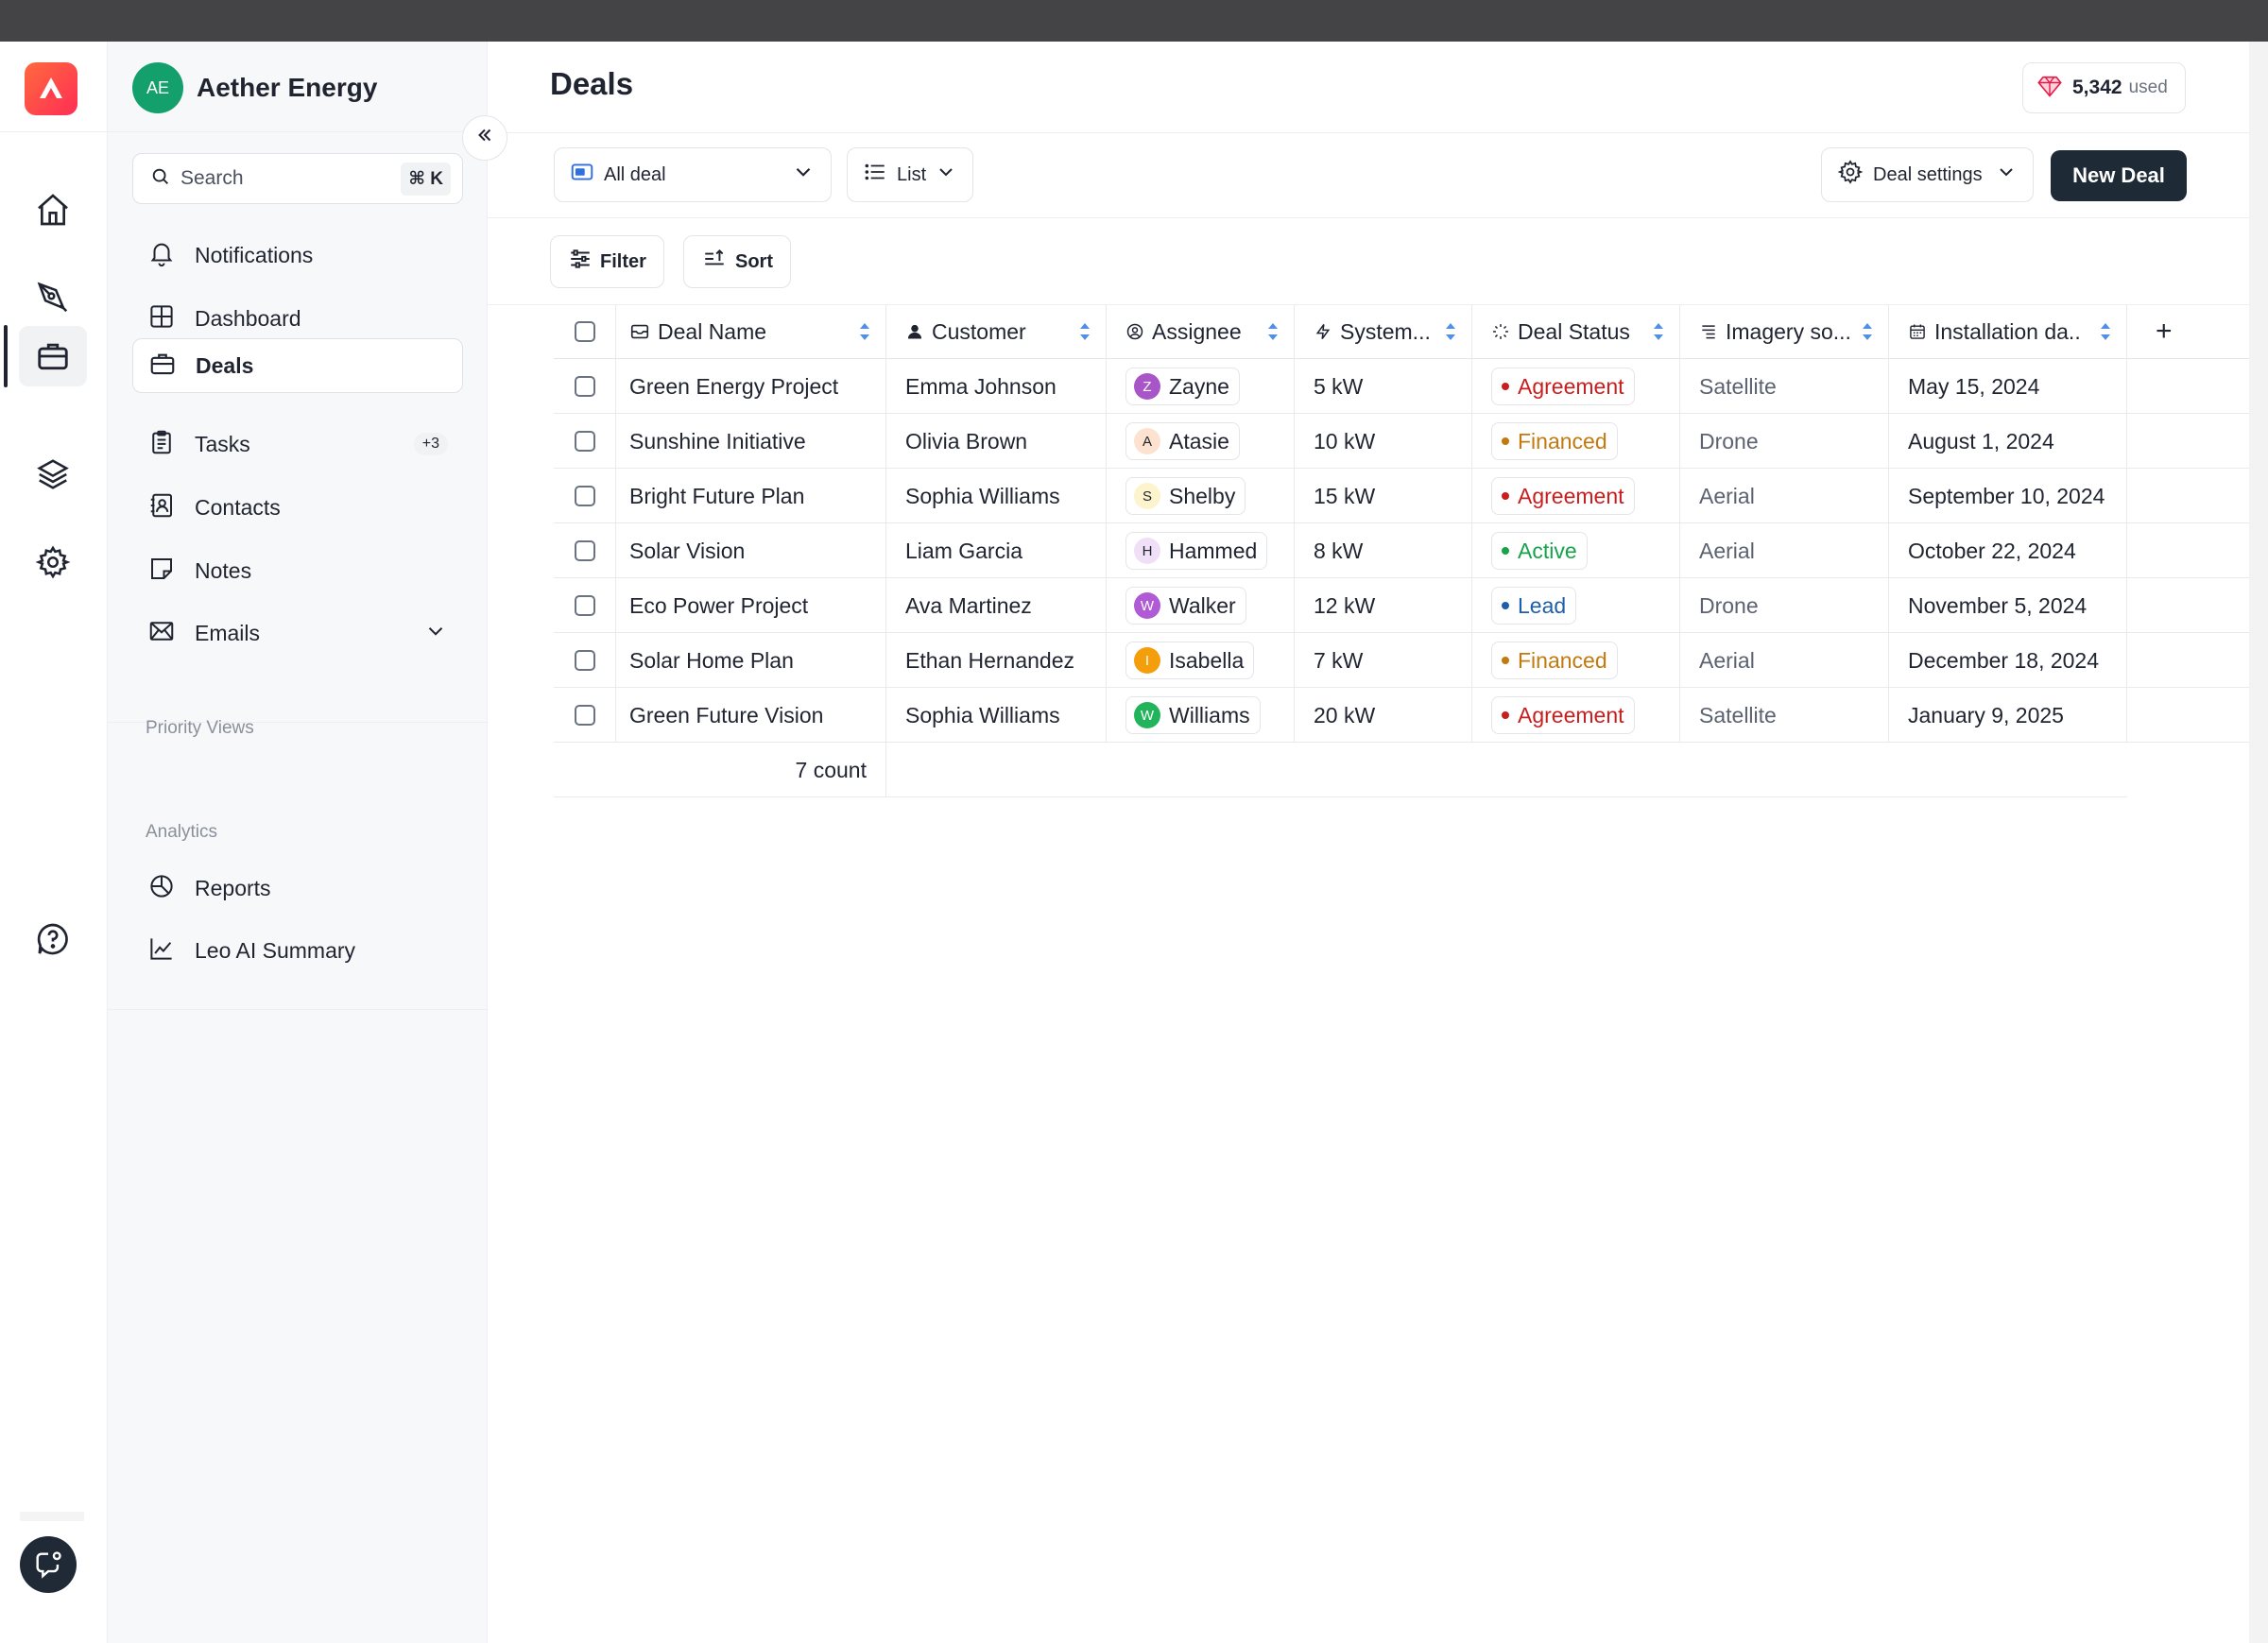 The image size is (2268, 1643). I want to click on filter-button: Filter, so click(607, 261).